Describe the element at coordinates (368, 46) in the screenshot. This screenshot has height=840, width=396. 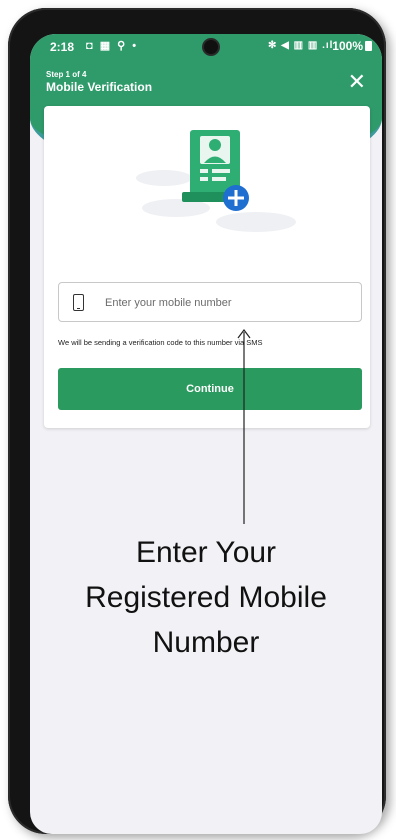
I see `battery-icon` at that location.